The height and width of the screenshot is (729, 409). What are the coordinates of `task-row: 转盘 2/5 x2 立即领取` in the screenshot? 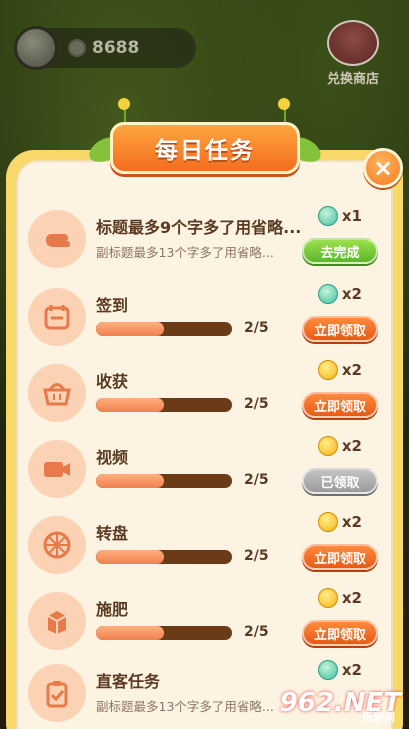 It's located at (206, 548).